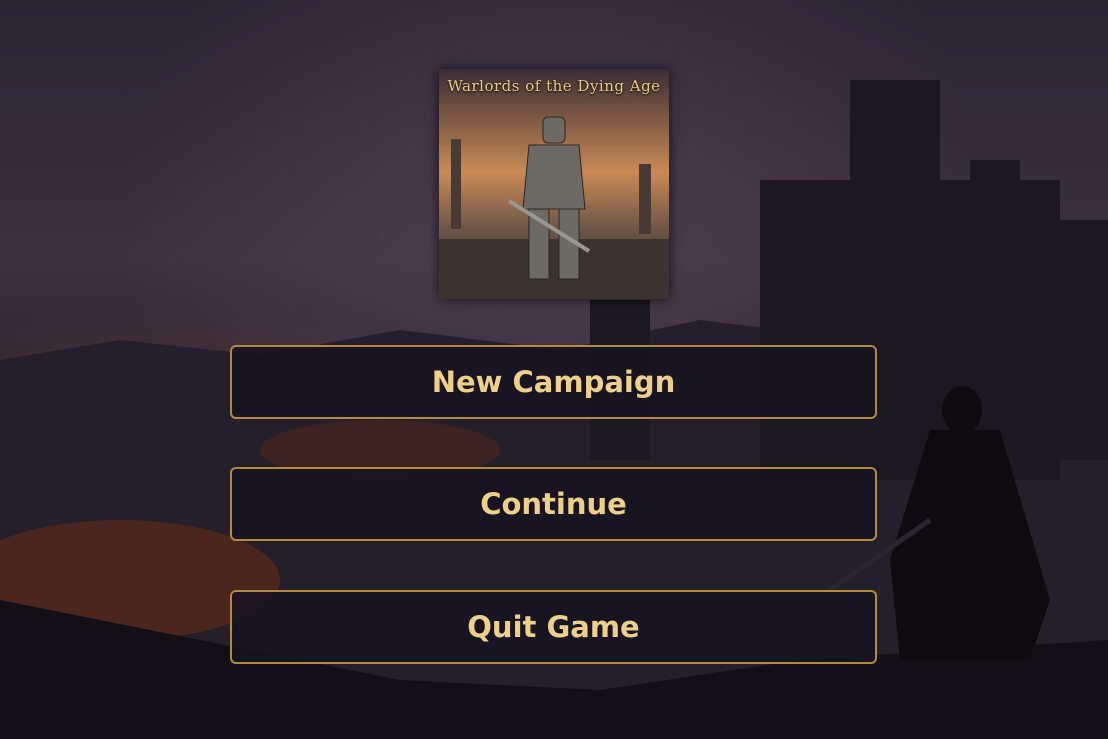 The height and width of the screenshot is (739, 1108). I want to click on new-campaign-button: New Campaign, so click(553, 382).